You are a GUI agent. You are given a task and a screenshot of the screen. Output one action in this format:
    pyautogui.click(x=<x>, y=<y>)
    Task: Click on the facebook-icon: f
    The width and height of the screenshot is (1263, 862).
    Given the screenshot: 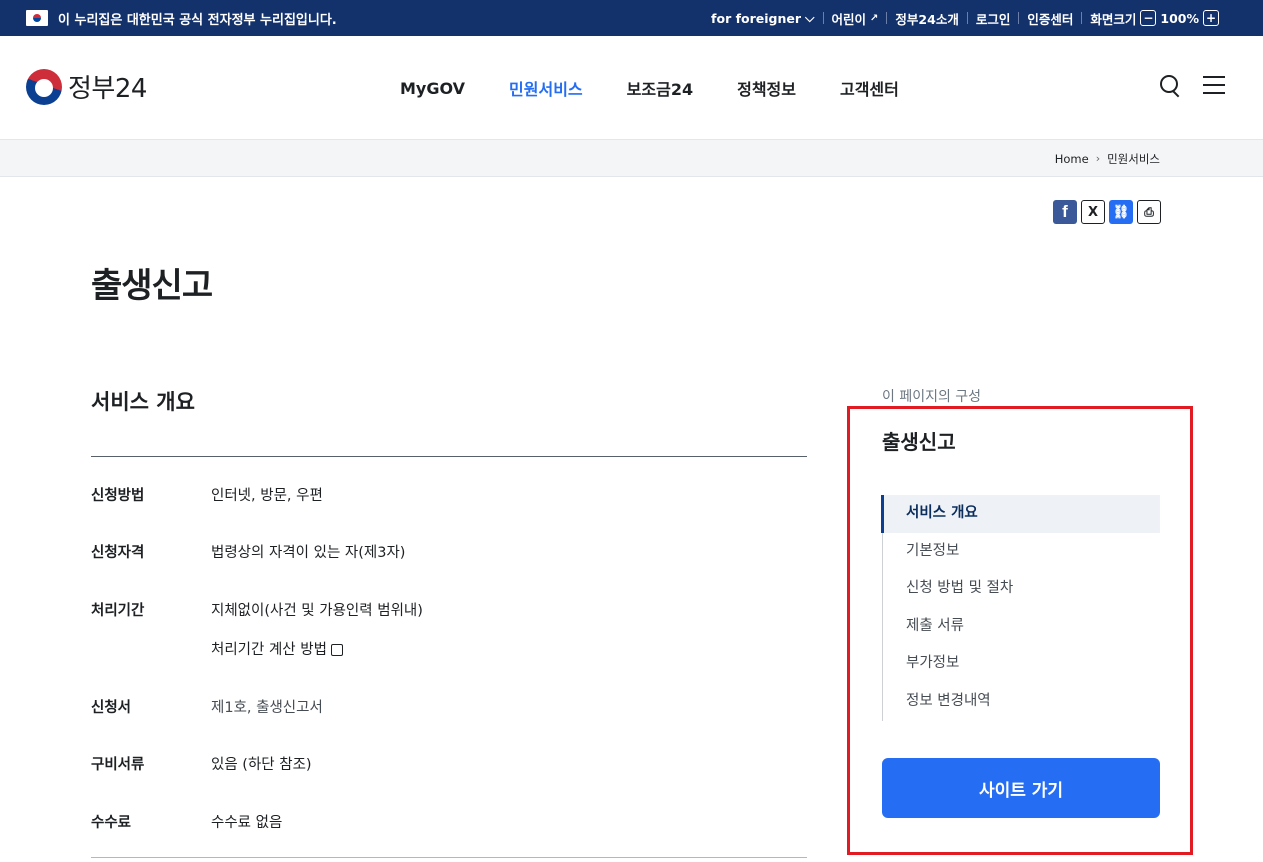 What is the action you would take?
    pyautogui.click(x=1065, y=212)
    